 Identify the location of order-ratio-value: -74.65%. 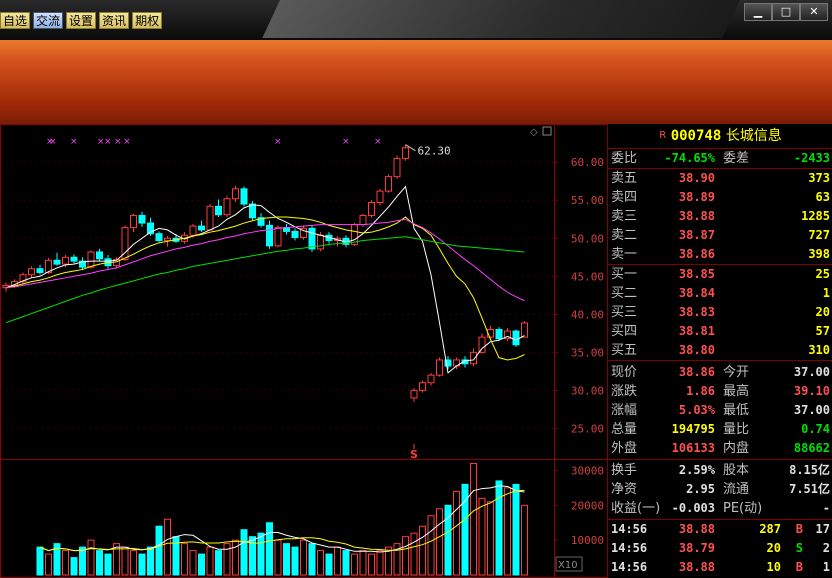
(689, 158).